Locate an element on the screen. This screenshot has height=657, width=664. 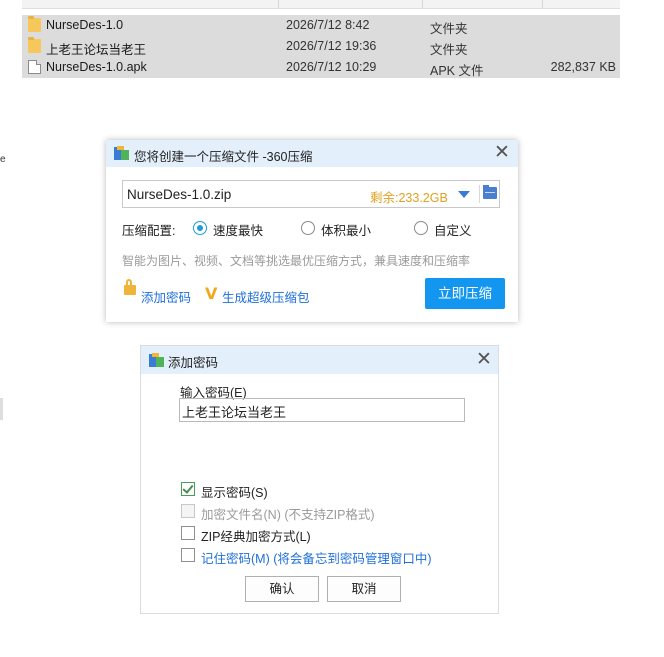
remember-password-label: 记住密码(M) (将会备忘到密码管理窗口中) is located at coordinates (316, 557).